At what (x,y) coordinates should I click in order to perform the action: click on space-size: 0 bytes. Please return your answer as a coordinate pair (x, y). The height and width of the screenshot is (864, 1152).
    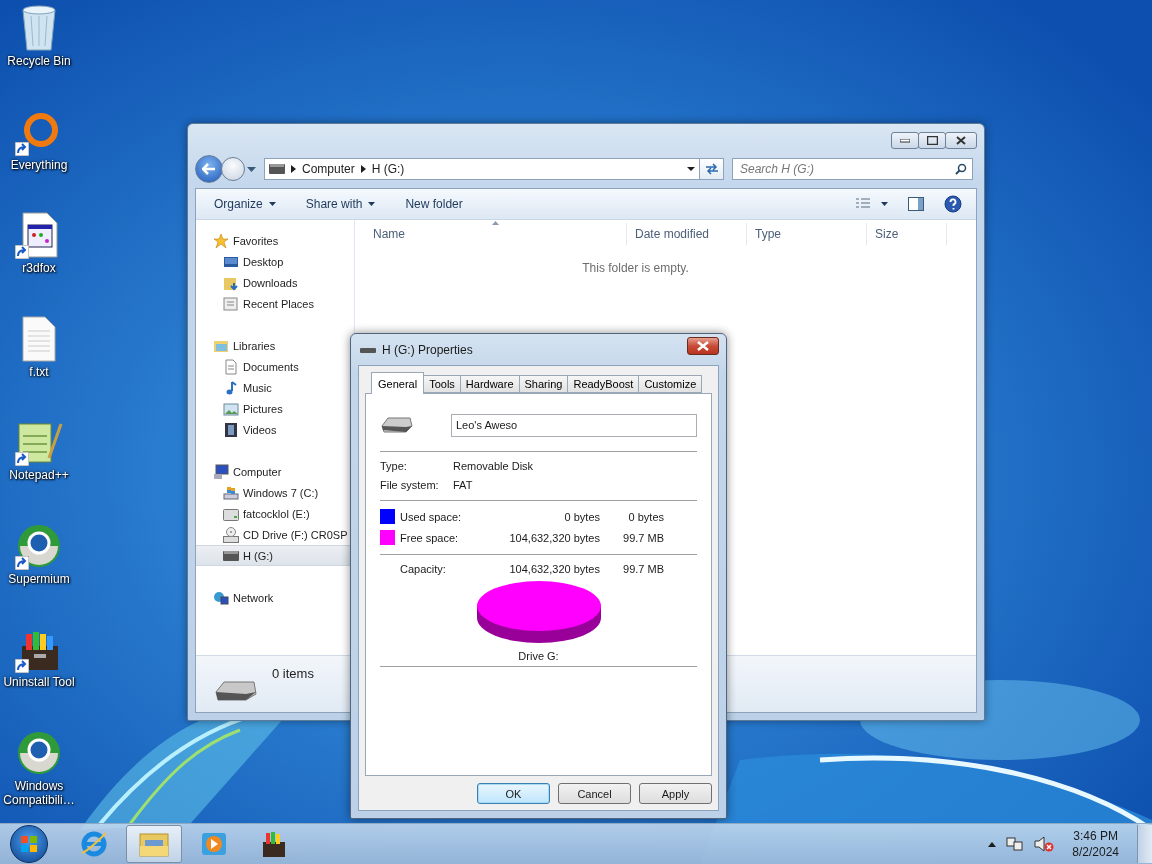
    Looking at the image, I should click on (645, 516).